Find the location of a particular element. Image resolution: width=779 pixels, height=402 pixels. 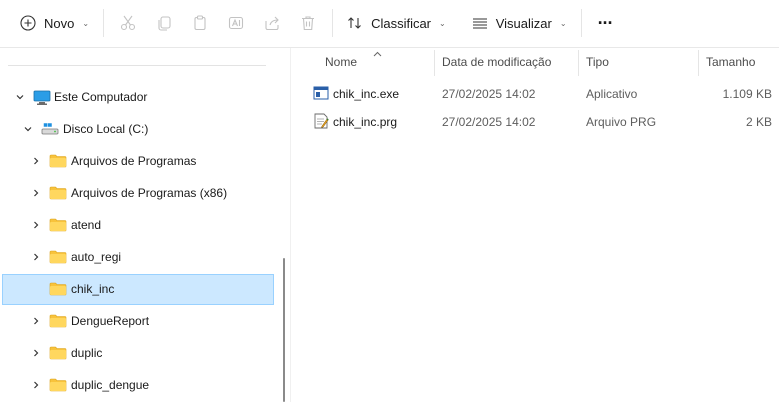

paste-button is located at coordinates (200, 23).